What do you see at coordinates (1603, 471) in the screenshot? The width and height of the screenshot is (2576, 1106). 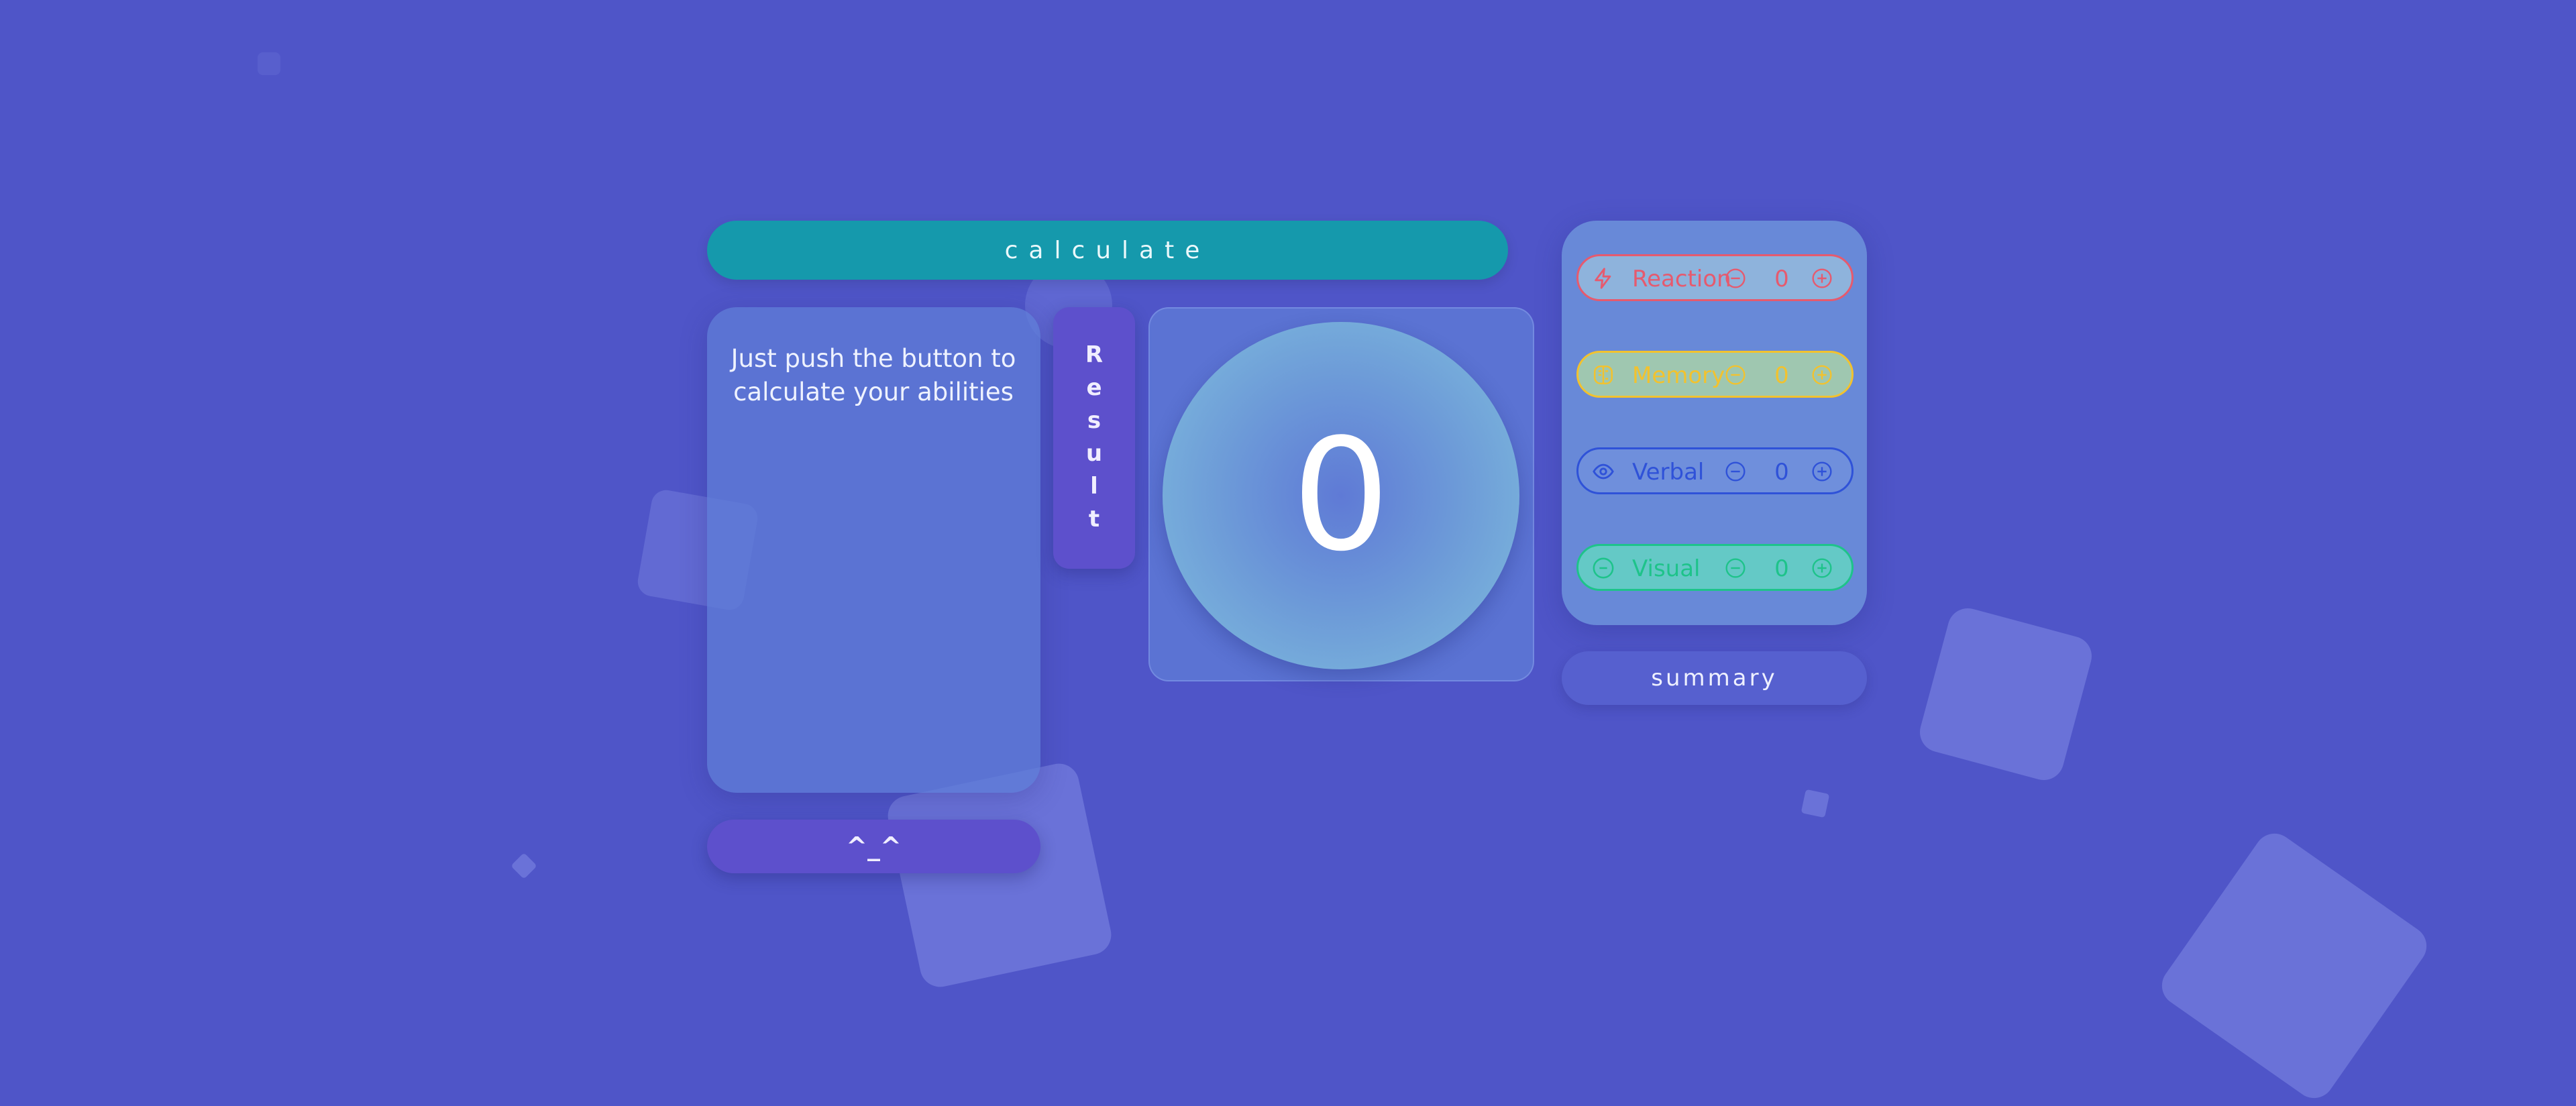 I see `eye-icon` at bounding box center [1603, 471].